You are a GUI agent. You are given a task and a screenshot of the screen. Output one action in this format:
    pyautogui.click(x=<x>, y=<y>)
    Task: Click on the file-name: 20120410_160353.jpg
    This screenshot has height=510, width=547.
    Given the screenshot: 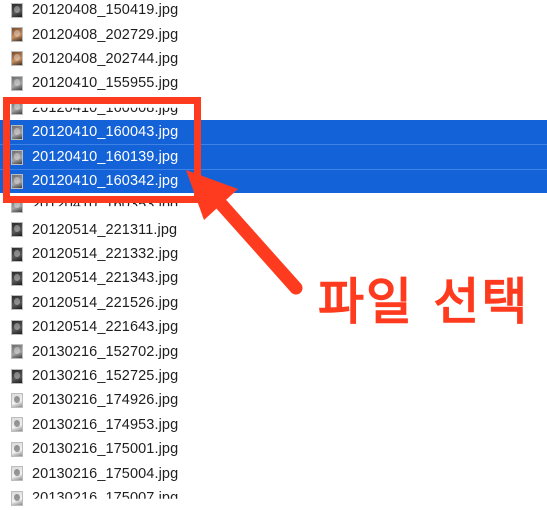 What is the action you would take?
    pyautogui.click(x=105, y=205)
    